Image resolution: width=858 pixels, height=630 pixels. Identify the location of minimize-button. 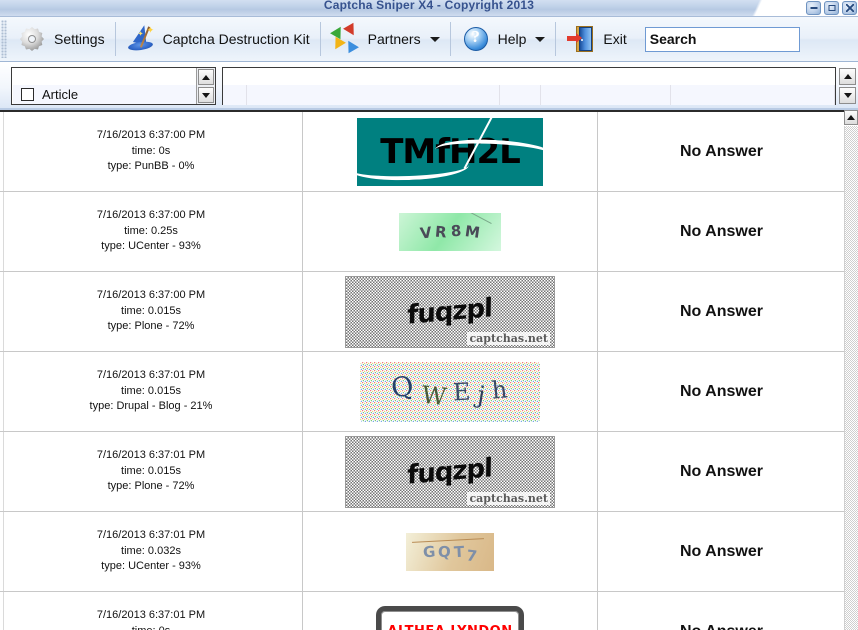
(813, 8).